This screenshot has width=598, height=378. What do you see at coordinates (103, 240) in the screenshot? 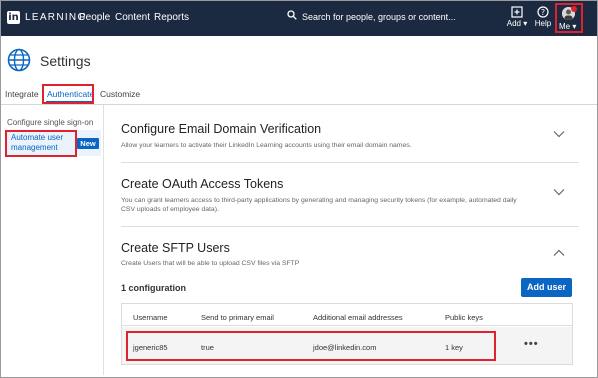
I see `sidebar-divider` at bounding box center [103, 240].